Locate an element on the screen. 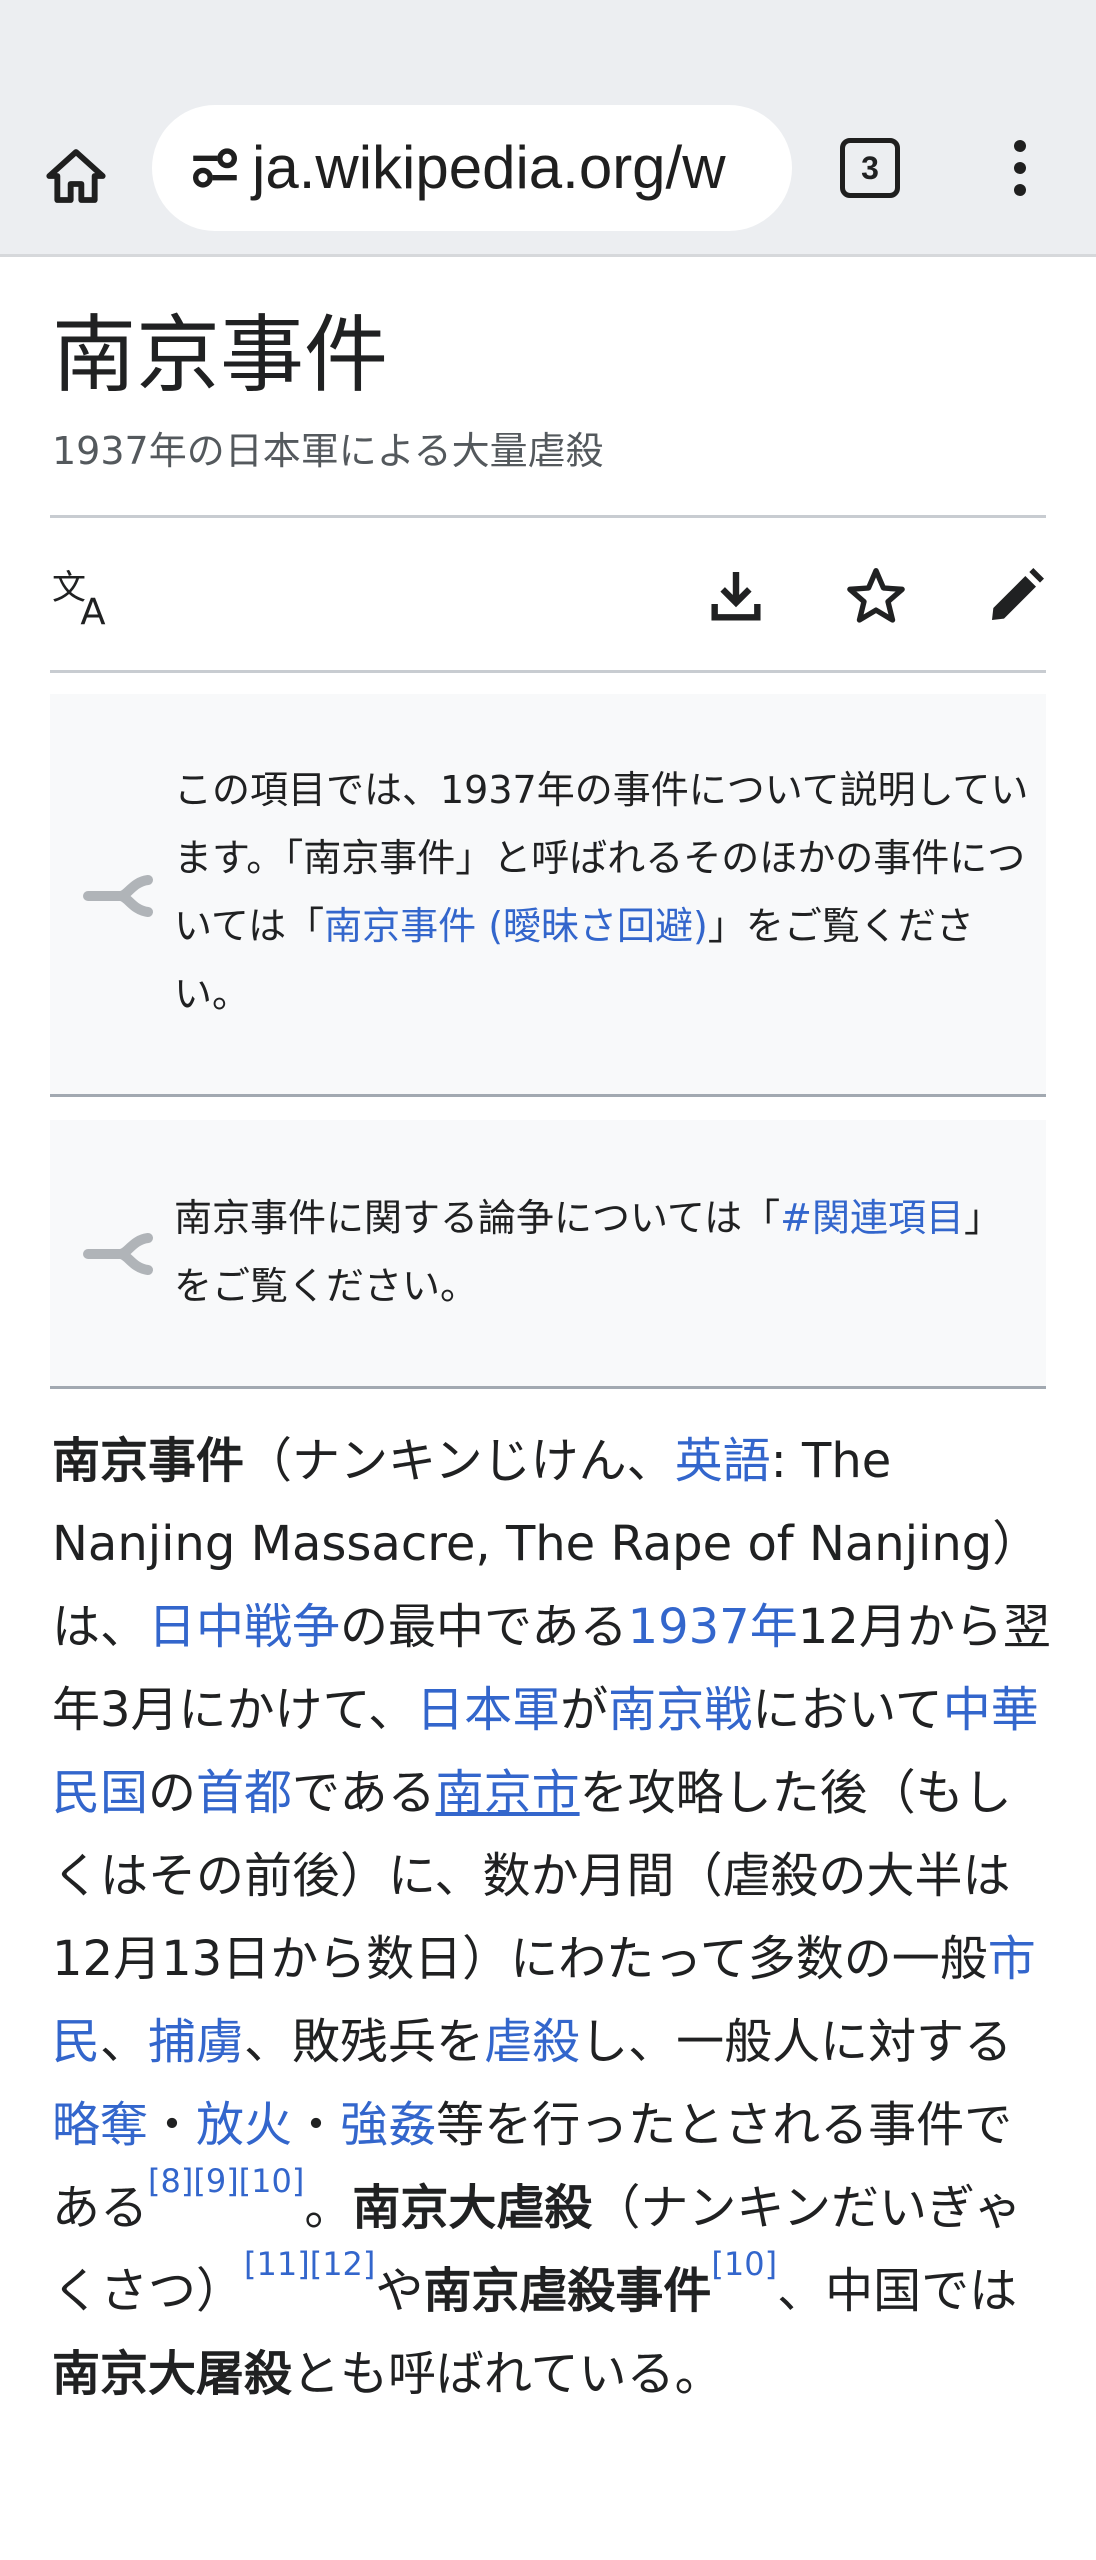  download-icon is located at coordinates (736, 596).